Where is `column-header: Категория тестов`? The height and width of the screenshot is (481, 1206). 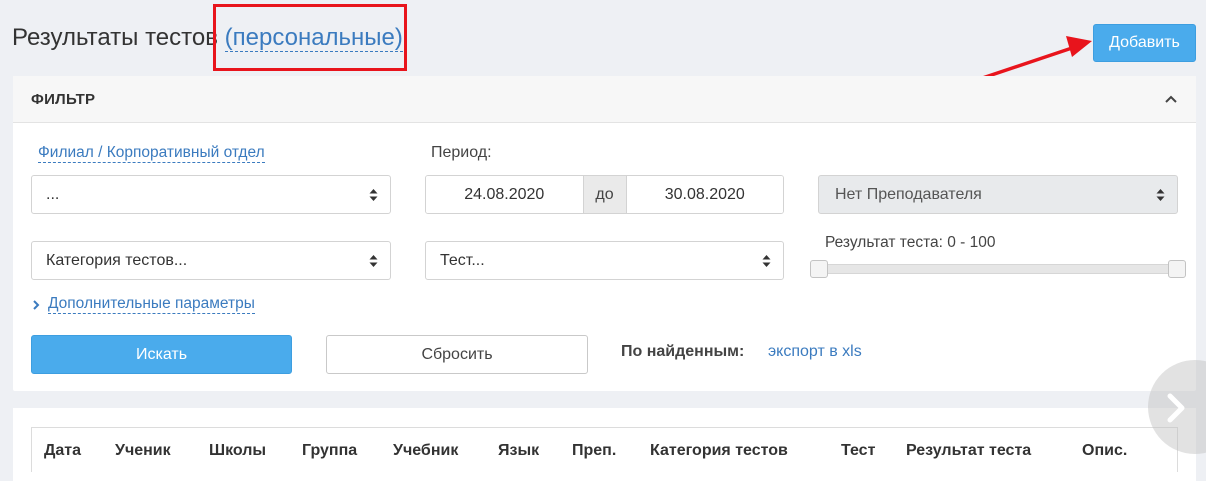
column-header: Категория тестов is located at coordinates (719, 451).